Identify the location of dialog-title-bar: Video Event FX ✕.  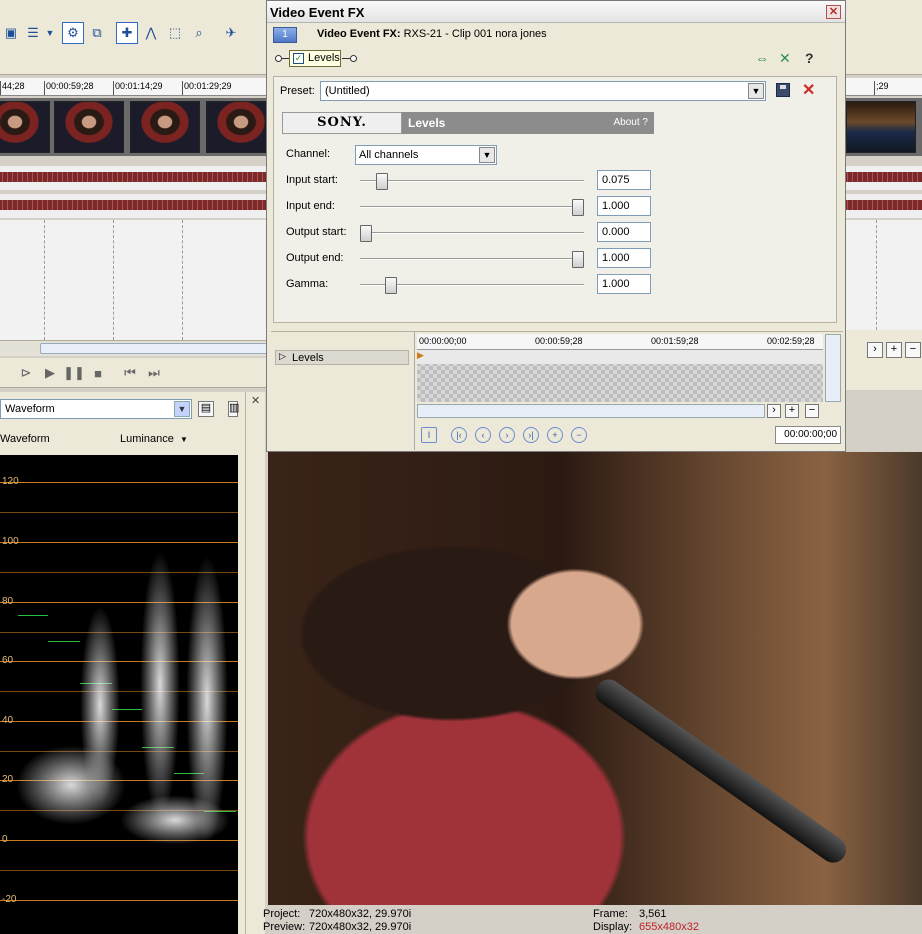
(556, 12).